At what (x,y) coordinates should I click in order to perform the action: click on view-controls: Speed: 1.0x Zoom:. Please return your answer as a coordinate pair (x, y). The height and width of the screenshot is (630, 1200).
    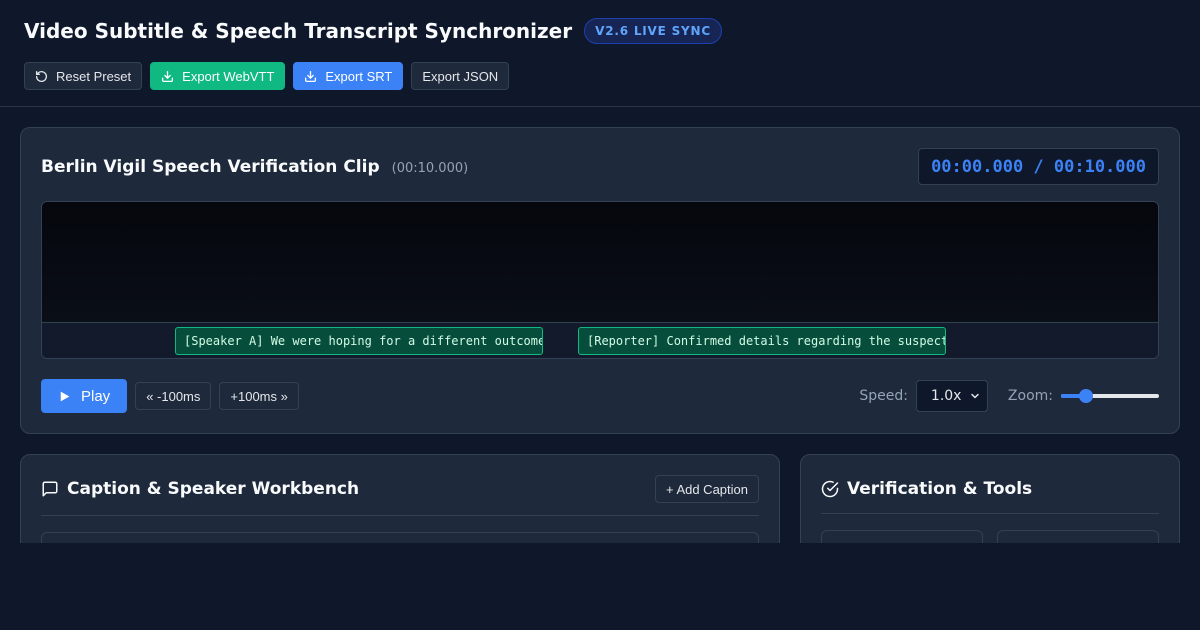
    Looking at the image, I should click on (1009, 396).